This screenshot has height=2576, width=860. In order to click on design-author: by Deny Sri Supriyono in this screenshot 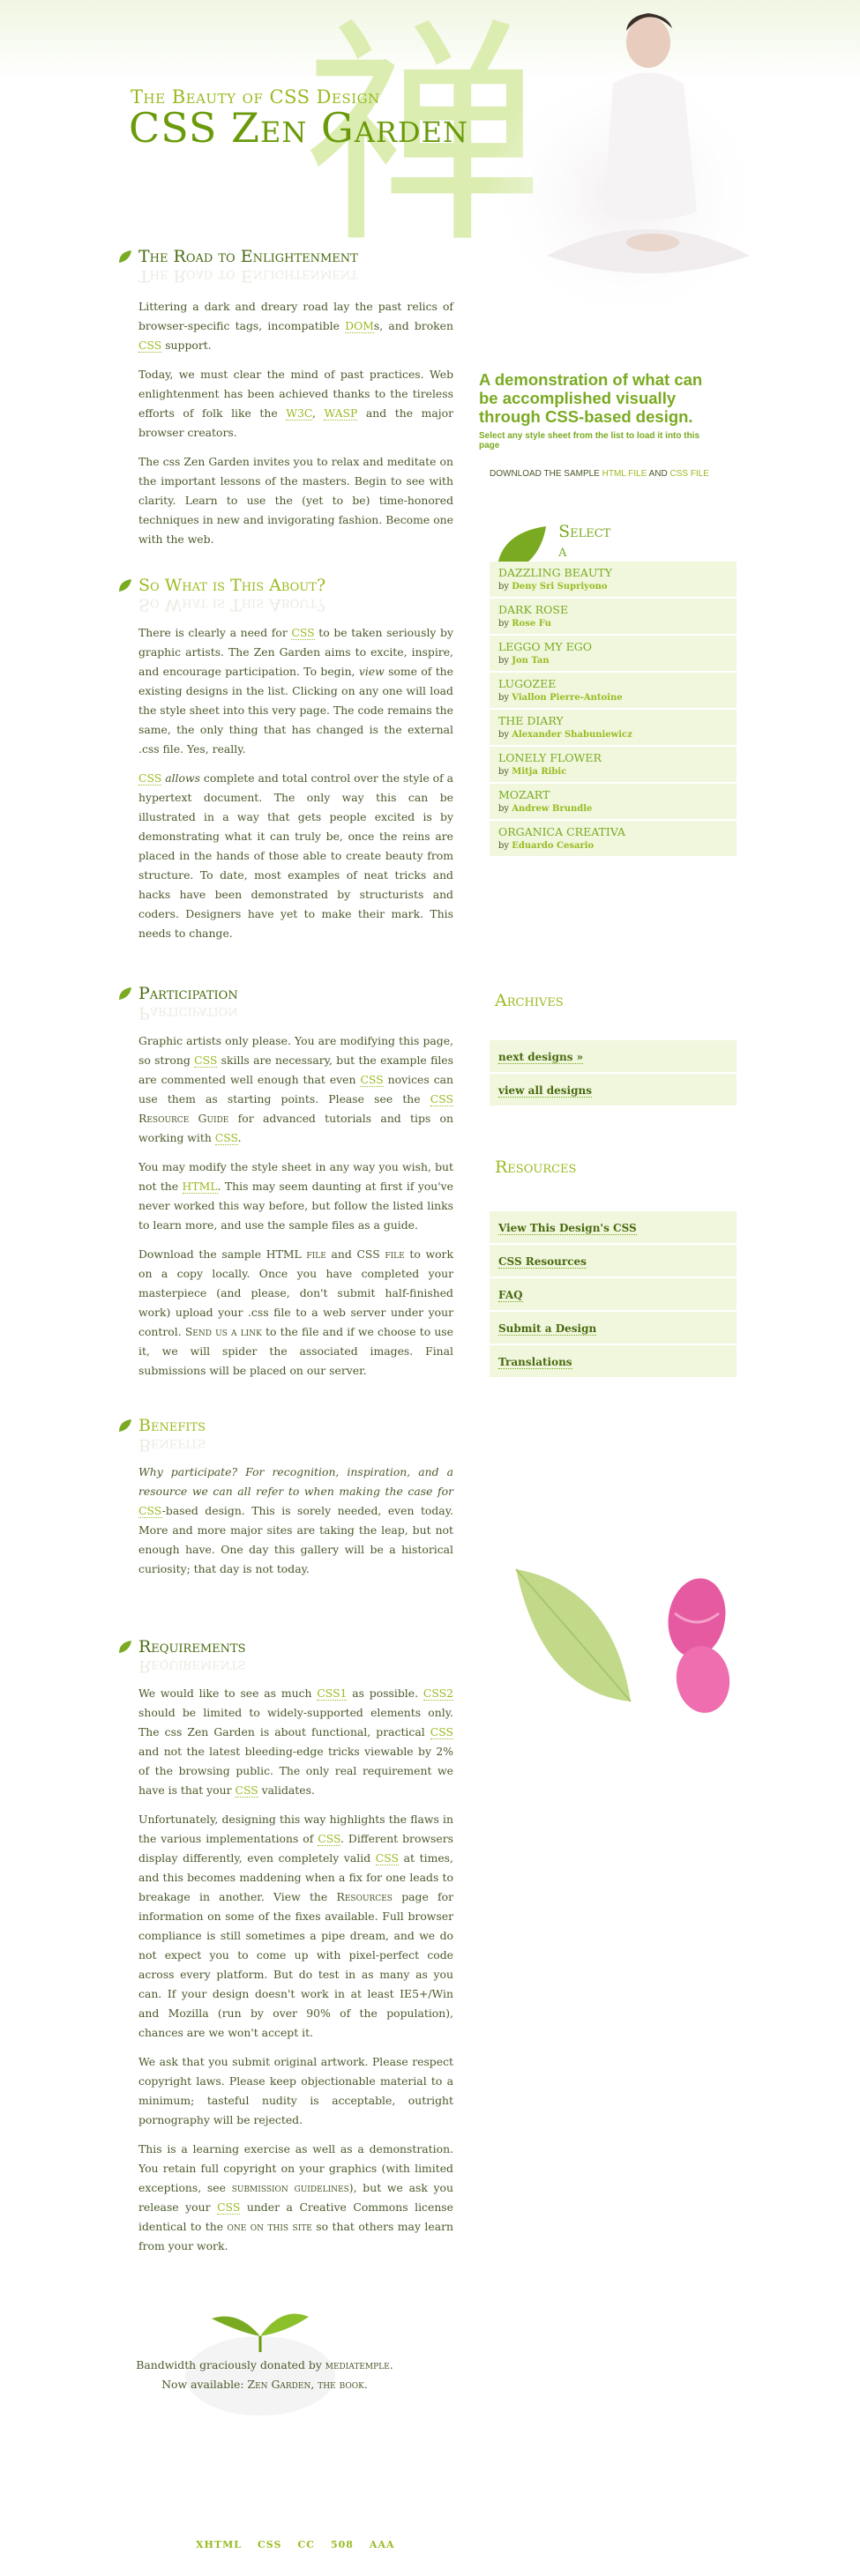, I will do `click(553, 587)`.